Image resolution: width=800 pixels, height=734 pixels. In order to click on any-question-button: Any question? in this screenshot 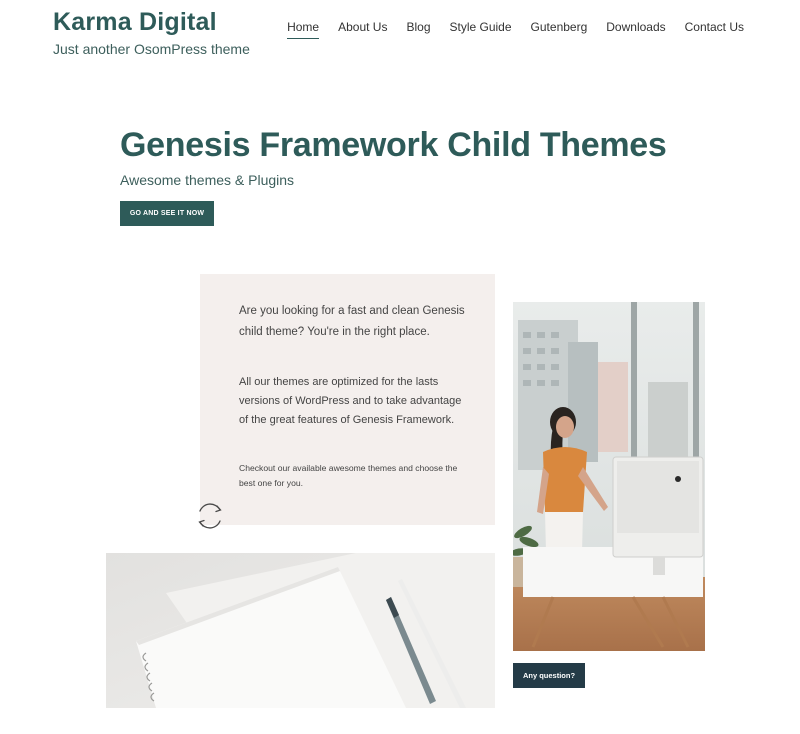, I will do `click(549, 675)`.